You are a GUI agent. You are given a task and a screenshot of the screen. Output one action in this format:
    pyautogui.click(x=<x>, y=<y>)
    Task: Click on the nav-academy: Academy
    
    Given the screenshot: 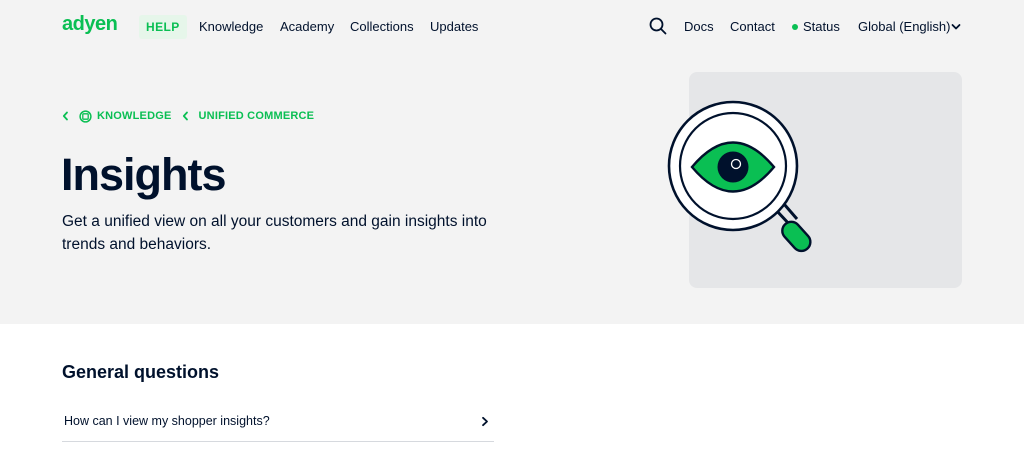 What is the action you would take?
    pyautogui.click(x=307, y=26)
    